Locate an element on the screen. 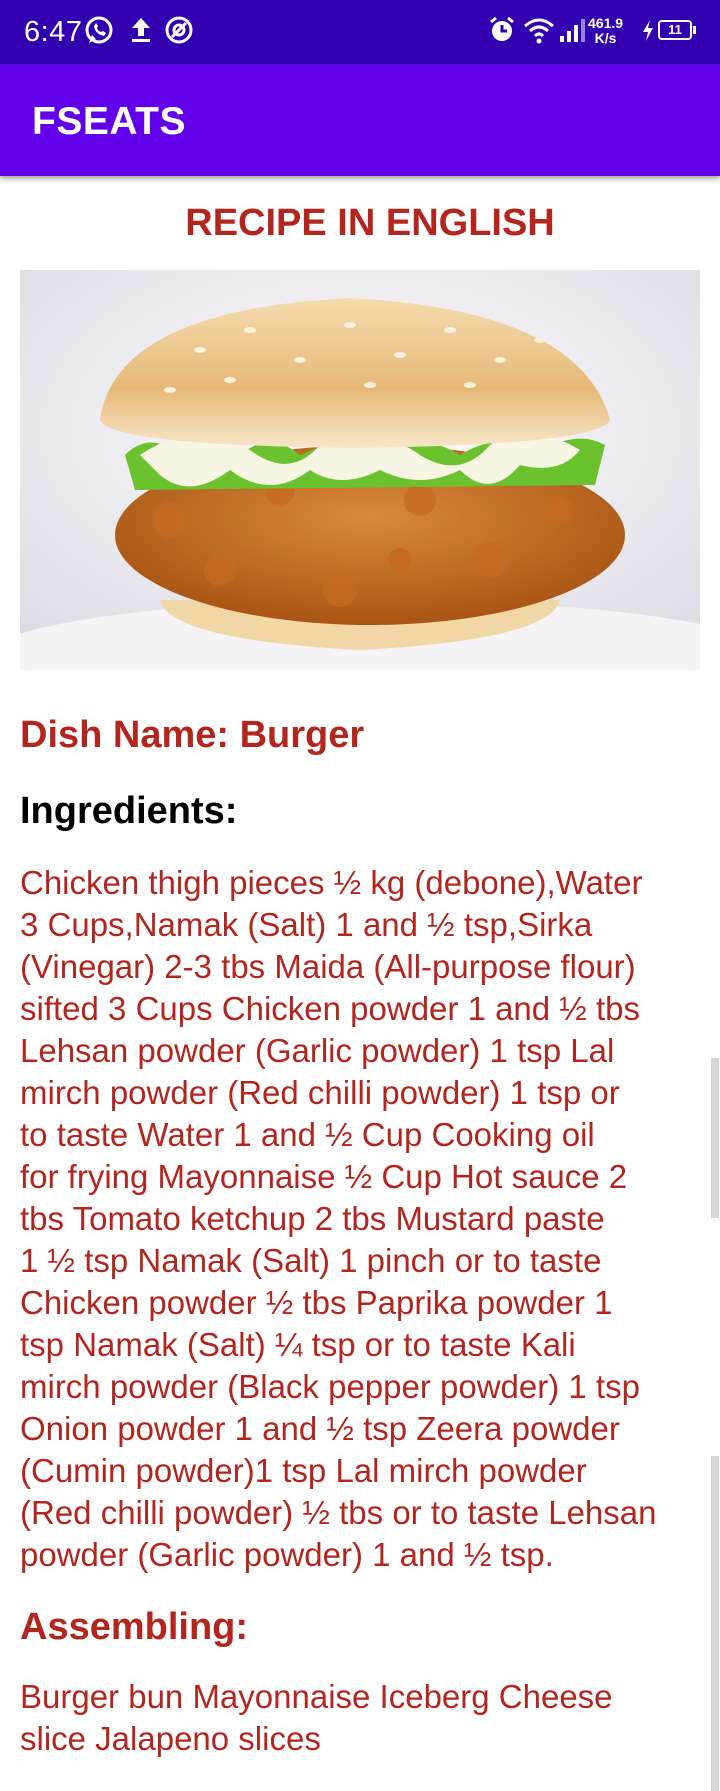  alarm-icon is located at coordinates (502, 28).